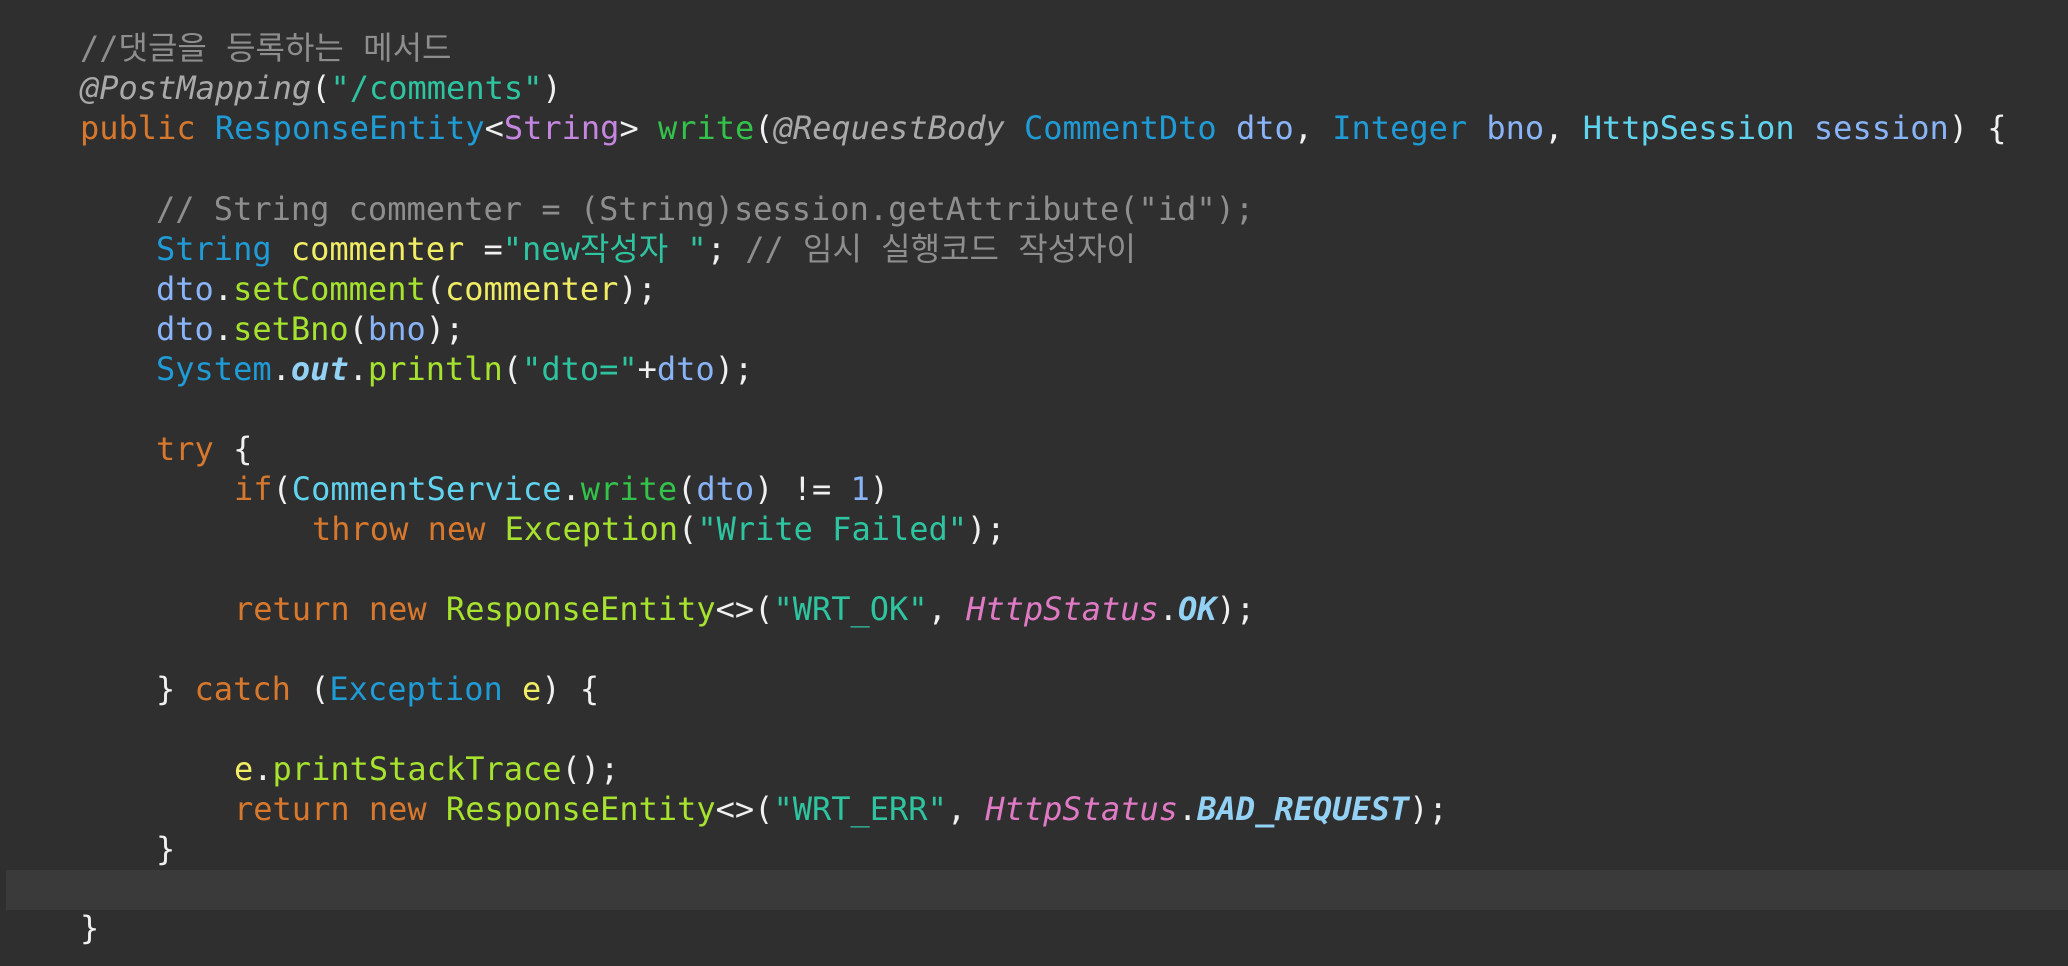  Describe the element at coordinates (850, 609) in the screenshot. I see `code-token-string: "WRT_OK"` at that location.